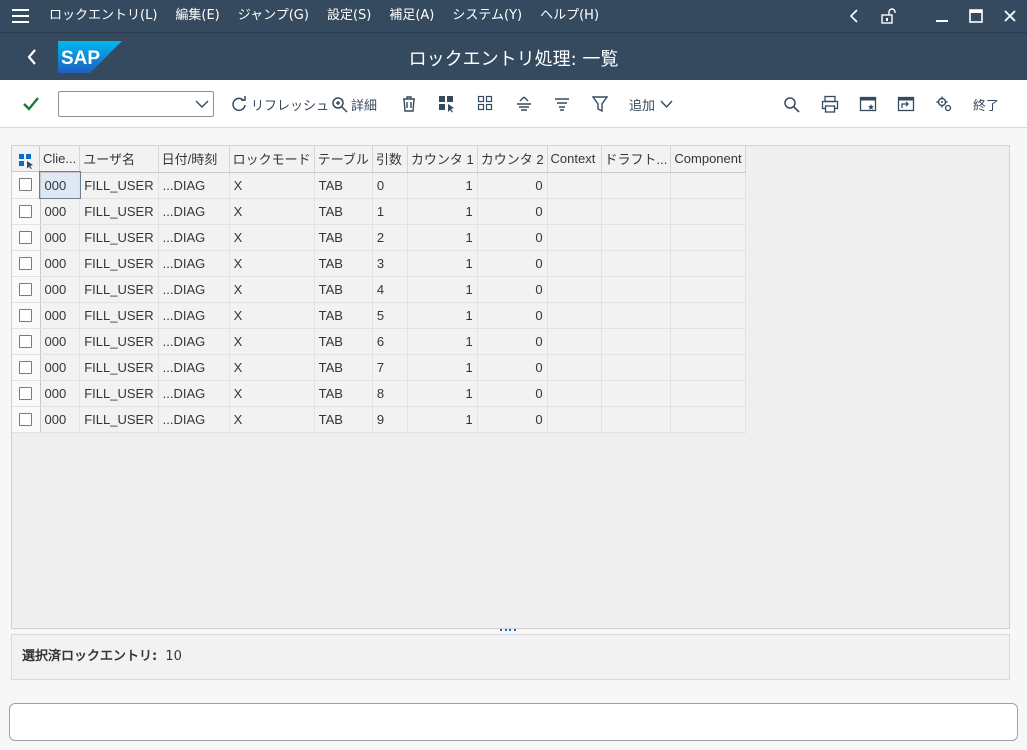 The height and width of the screenshot is (750, 1027). Describe the element at coordinates (390, 211) in the screenshot. I see `cell-argument: 1` at that location.